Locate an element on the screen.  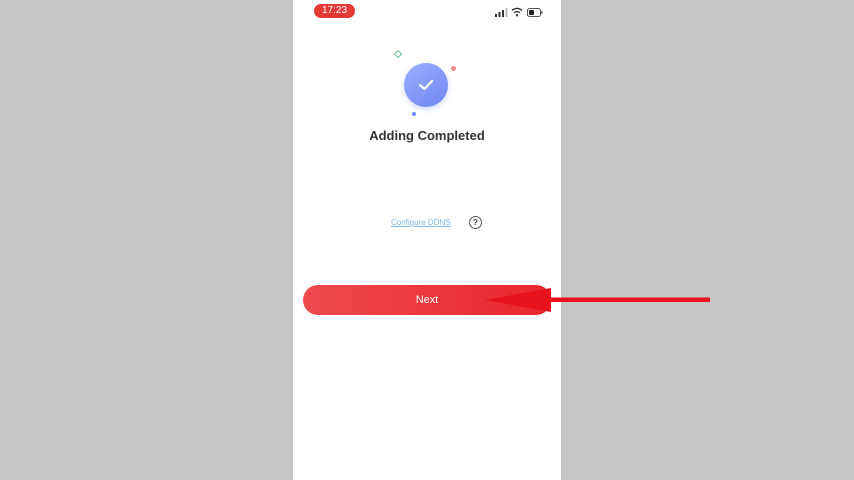
page-title: Adding Completed is located at coordinates (427, 135).